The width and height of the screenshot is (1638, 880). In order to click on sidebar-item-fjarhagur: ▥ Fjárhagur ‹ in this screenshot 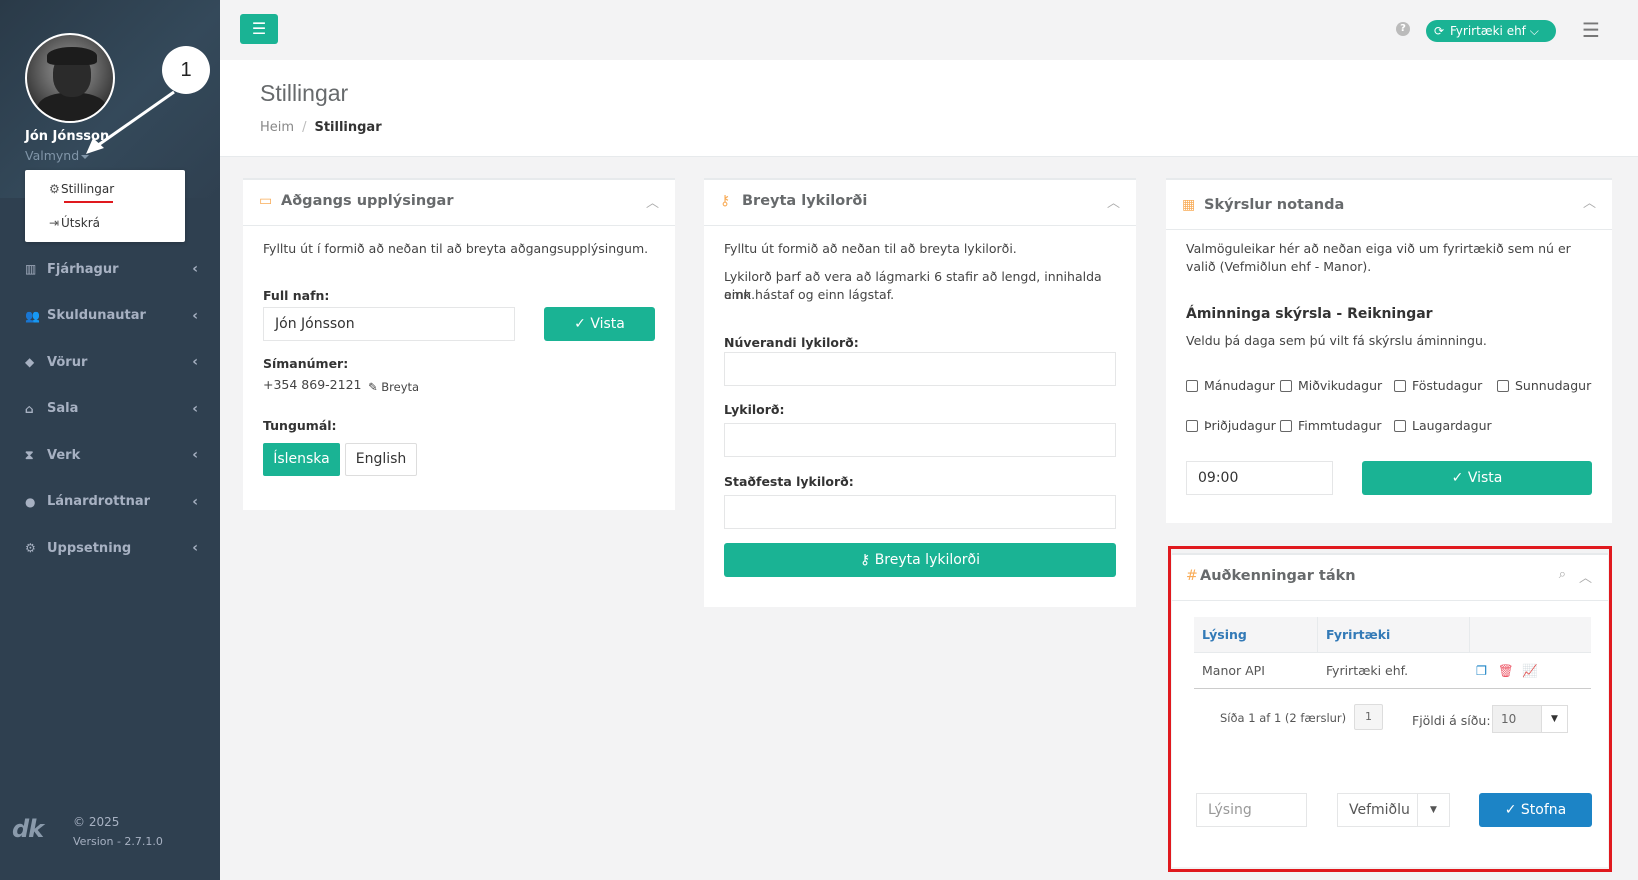, I will do `click(110, 269)`.